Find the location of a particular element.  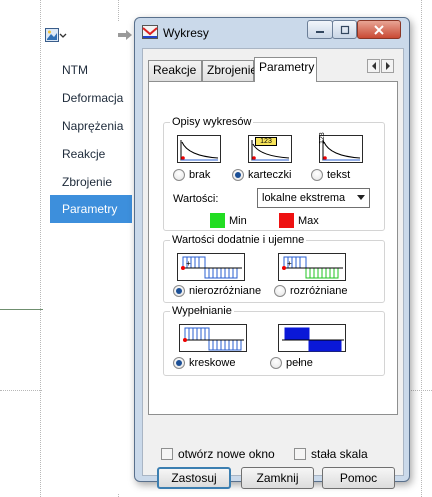

chevron-left-icon is located at coordinates (373, 66).